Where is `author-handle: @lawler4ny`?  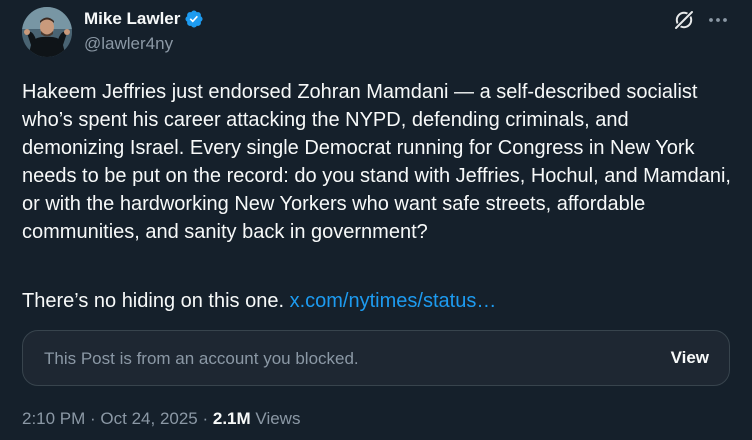
author-handle: @lawler4ny is located at coordinates (128, 44).